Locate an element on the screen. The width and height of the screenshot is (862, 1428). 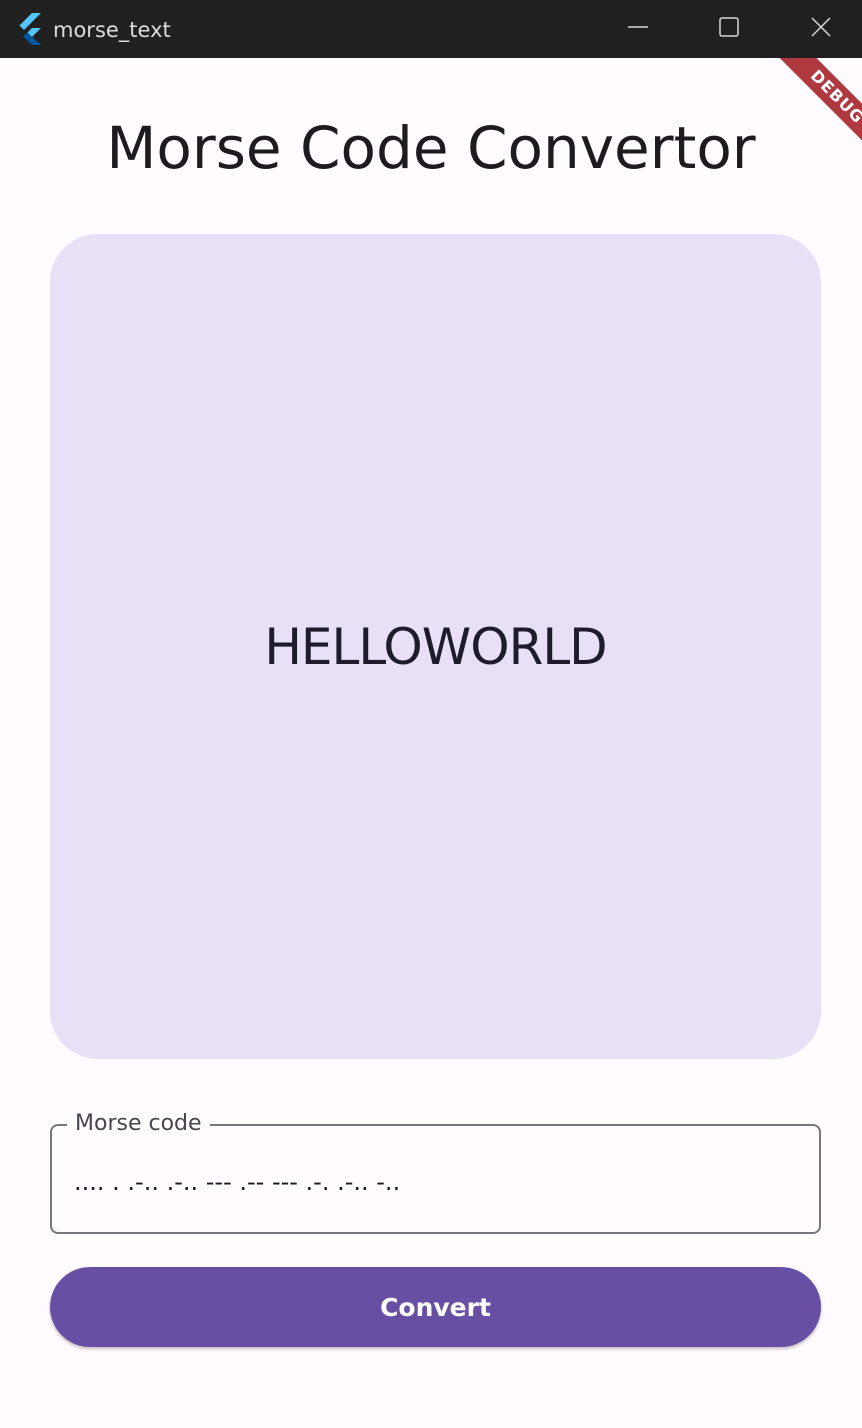
window-title: morse_text is located at coordinates (112, 30).